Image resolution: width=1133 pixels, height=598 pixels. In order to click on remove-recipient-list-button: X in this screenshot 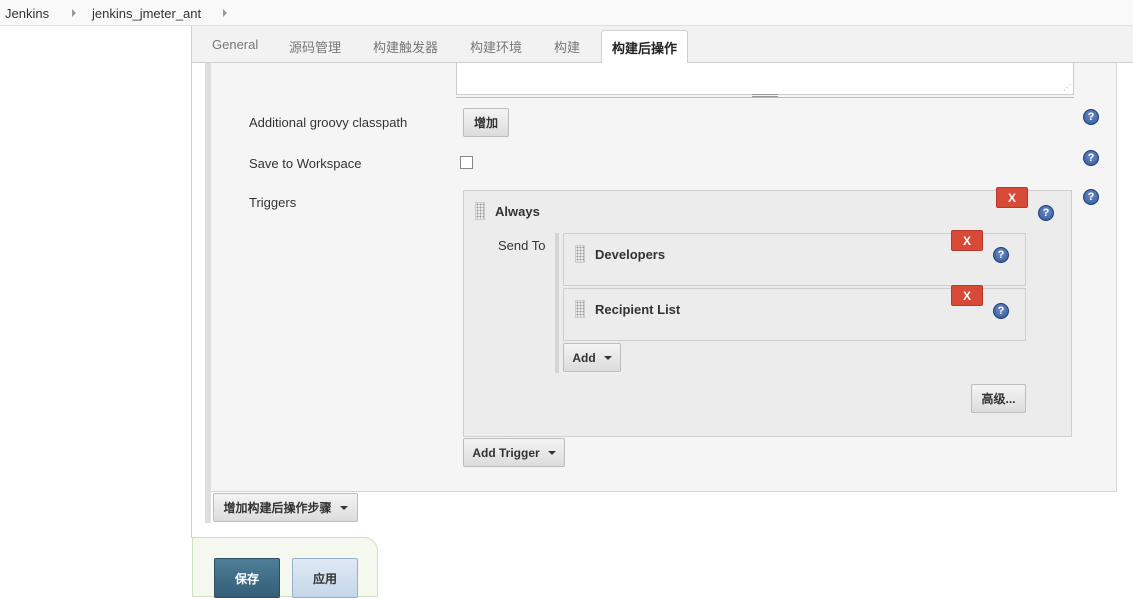, I will do `click(967, 295)`.